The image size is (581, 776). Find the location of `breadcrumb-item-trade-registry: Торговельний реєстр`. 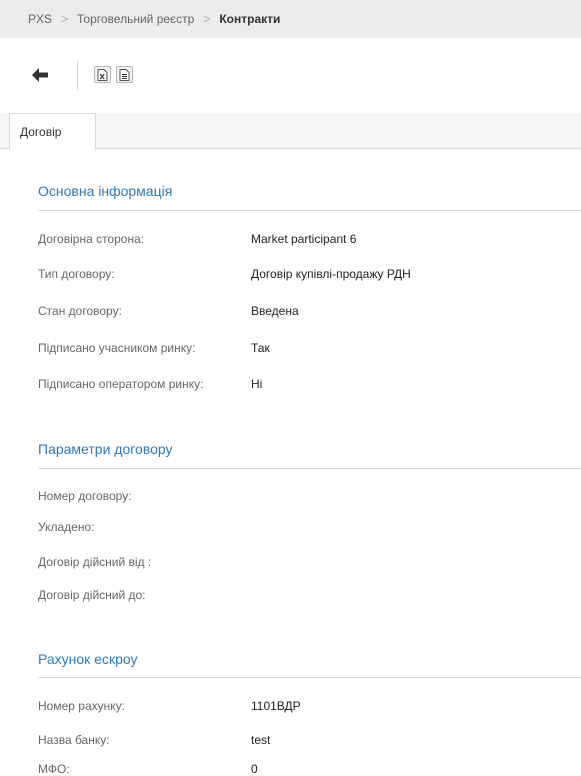

breadcrumb-item-trade-registry: Торговельний реєстр is located at coordinates (135, 19).